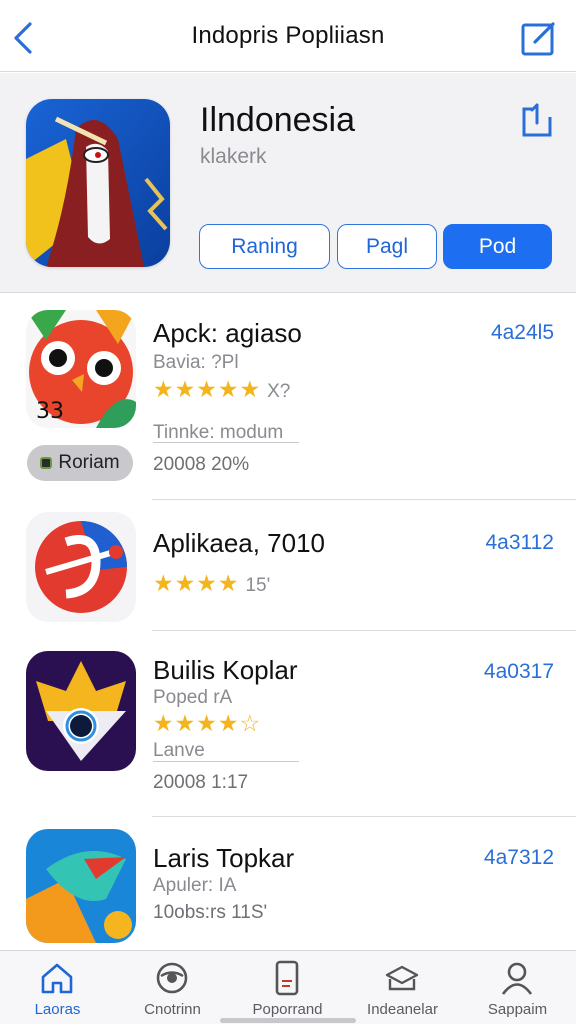 The height and width of the screenshot is (1024, 576). Describe the element at coordinates (89, 462) in the screenshot. I see `badge-label: Roriam` at that location.